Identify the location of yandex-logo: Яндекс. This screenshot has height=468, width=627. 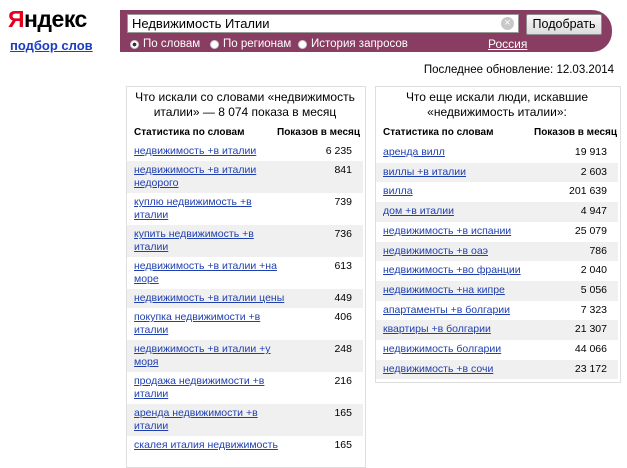
(47, 19).